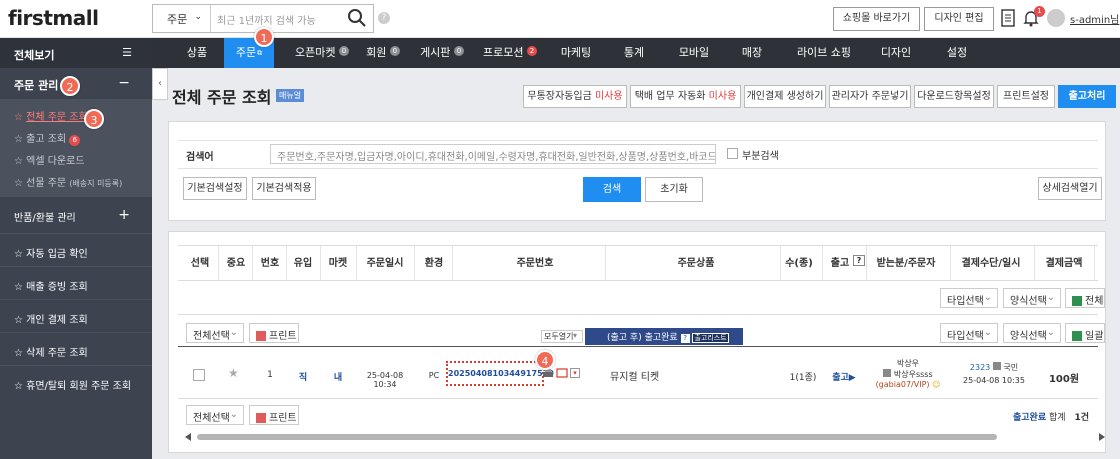 This screenshot has width=1120, height=459. Describe the element at coordinates (908, 384) in the screenshot. I see `row-orderer-id: (gabia07/VIP) ☺` at that location.